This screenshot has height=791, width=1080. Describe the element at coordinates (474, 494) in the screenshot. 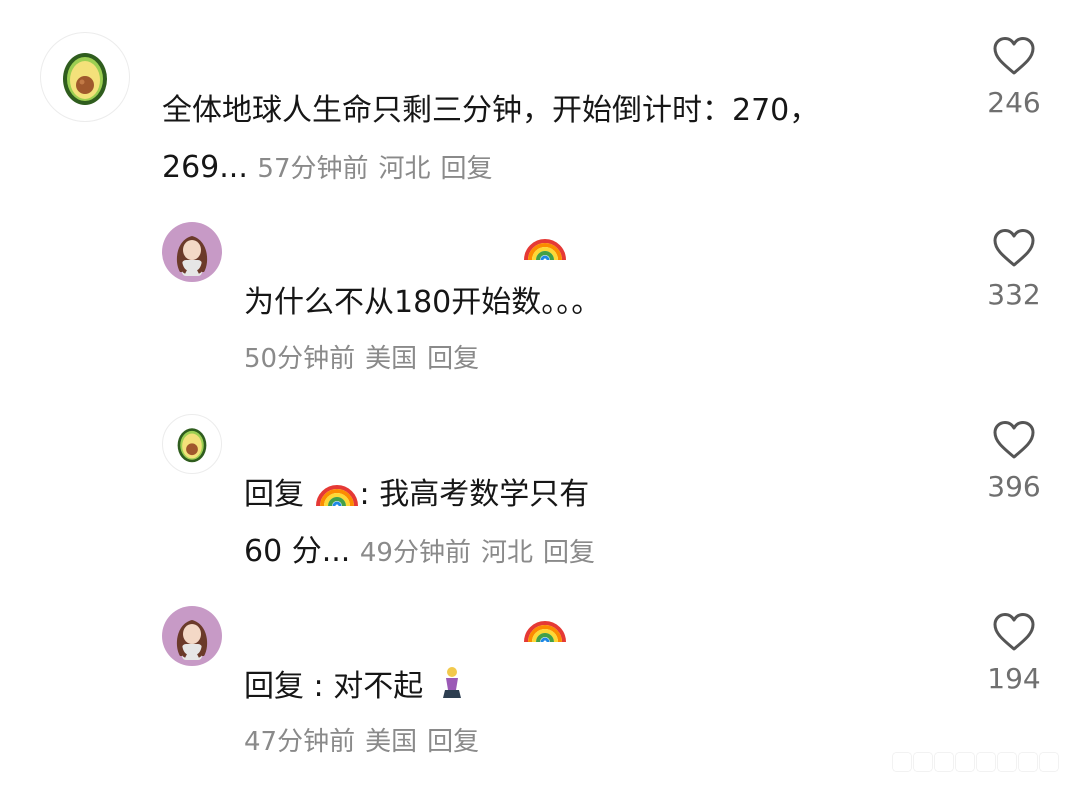

I see `comment-text-line1: : 我高考数学只有` at that location.